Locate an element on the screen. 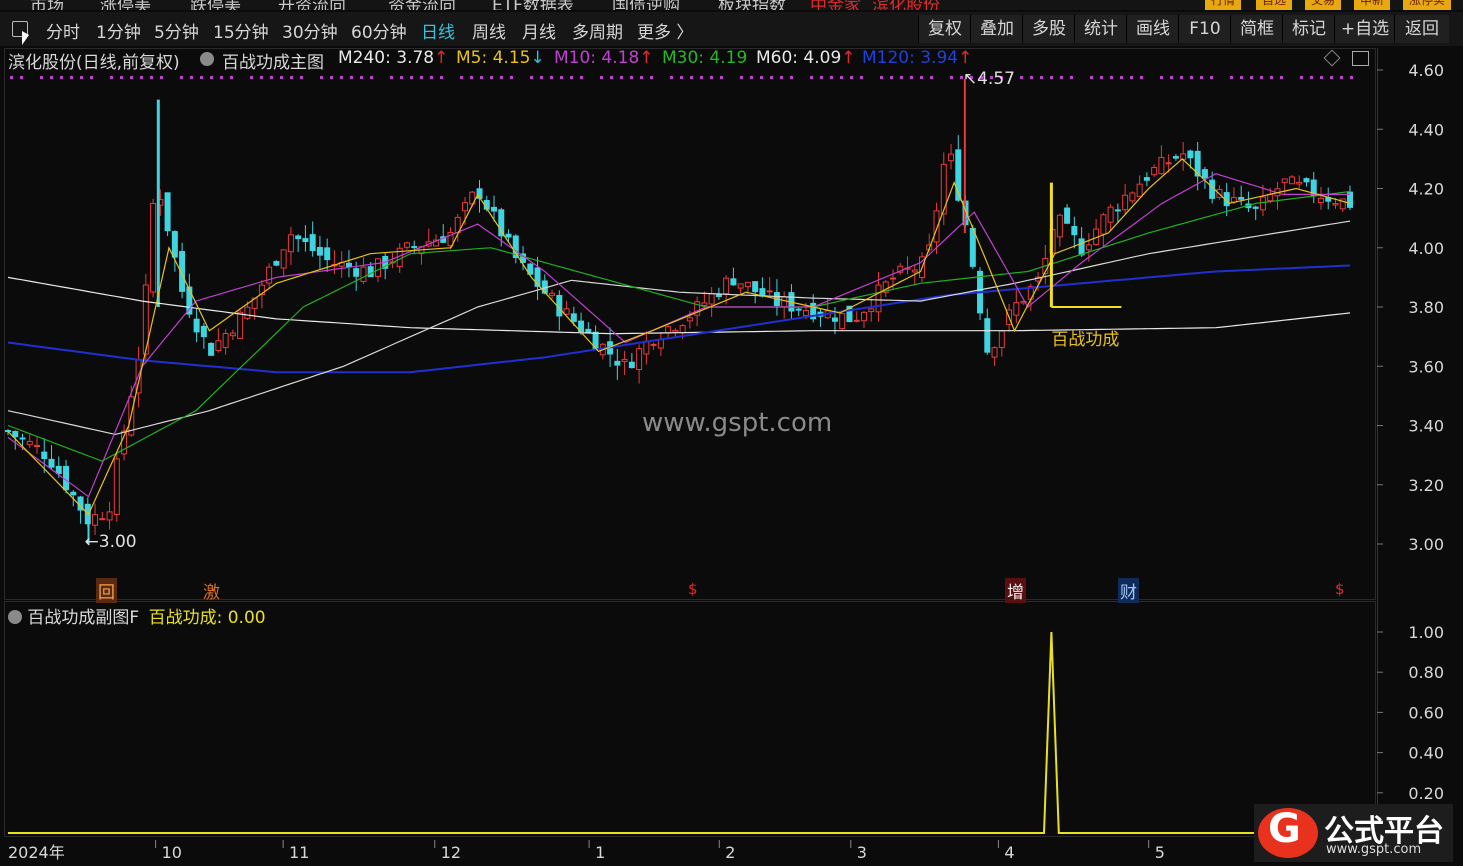 This screenshot has width=1463, height=866. event-marker-ji: 激 is located at coordinates (211, 590).